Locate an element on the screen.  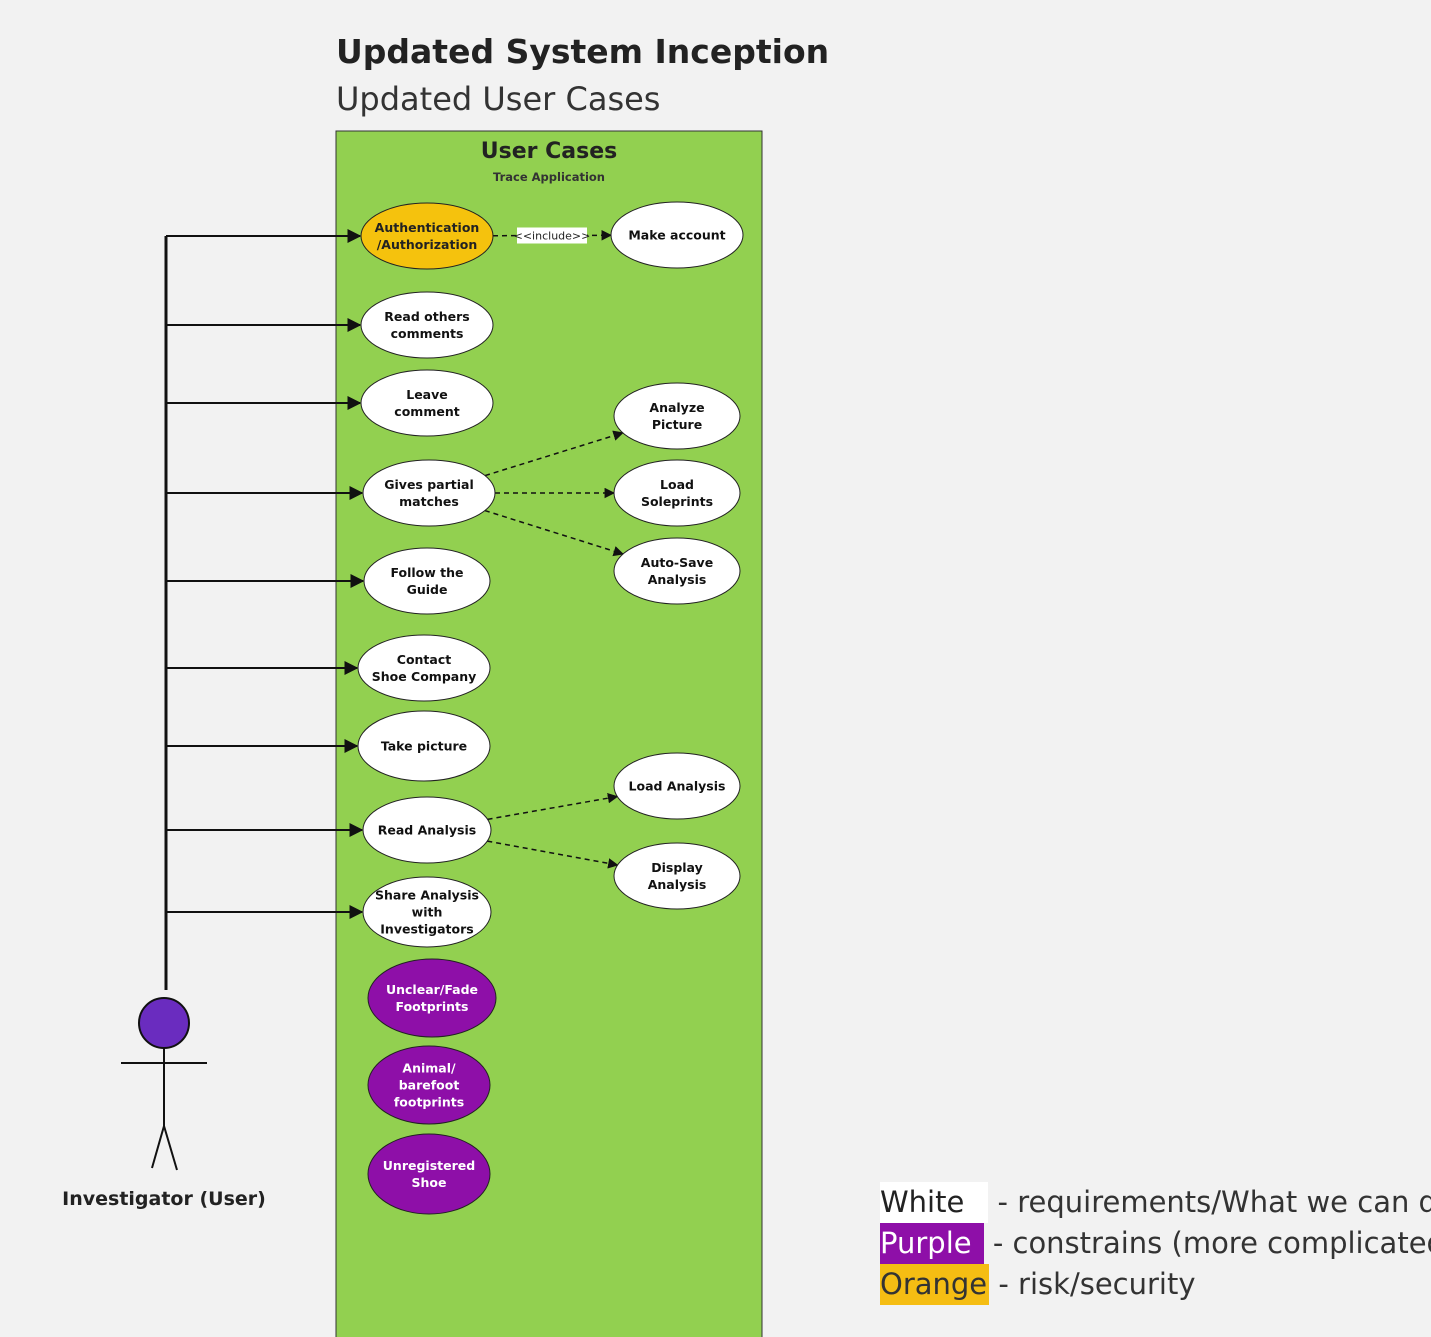
use-case-load-analysis: Load Analysis is located at coordinates (677, 786).